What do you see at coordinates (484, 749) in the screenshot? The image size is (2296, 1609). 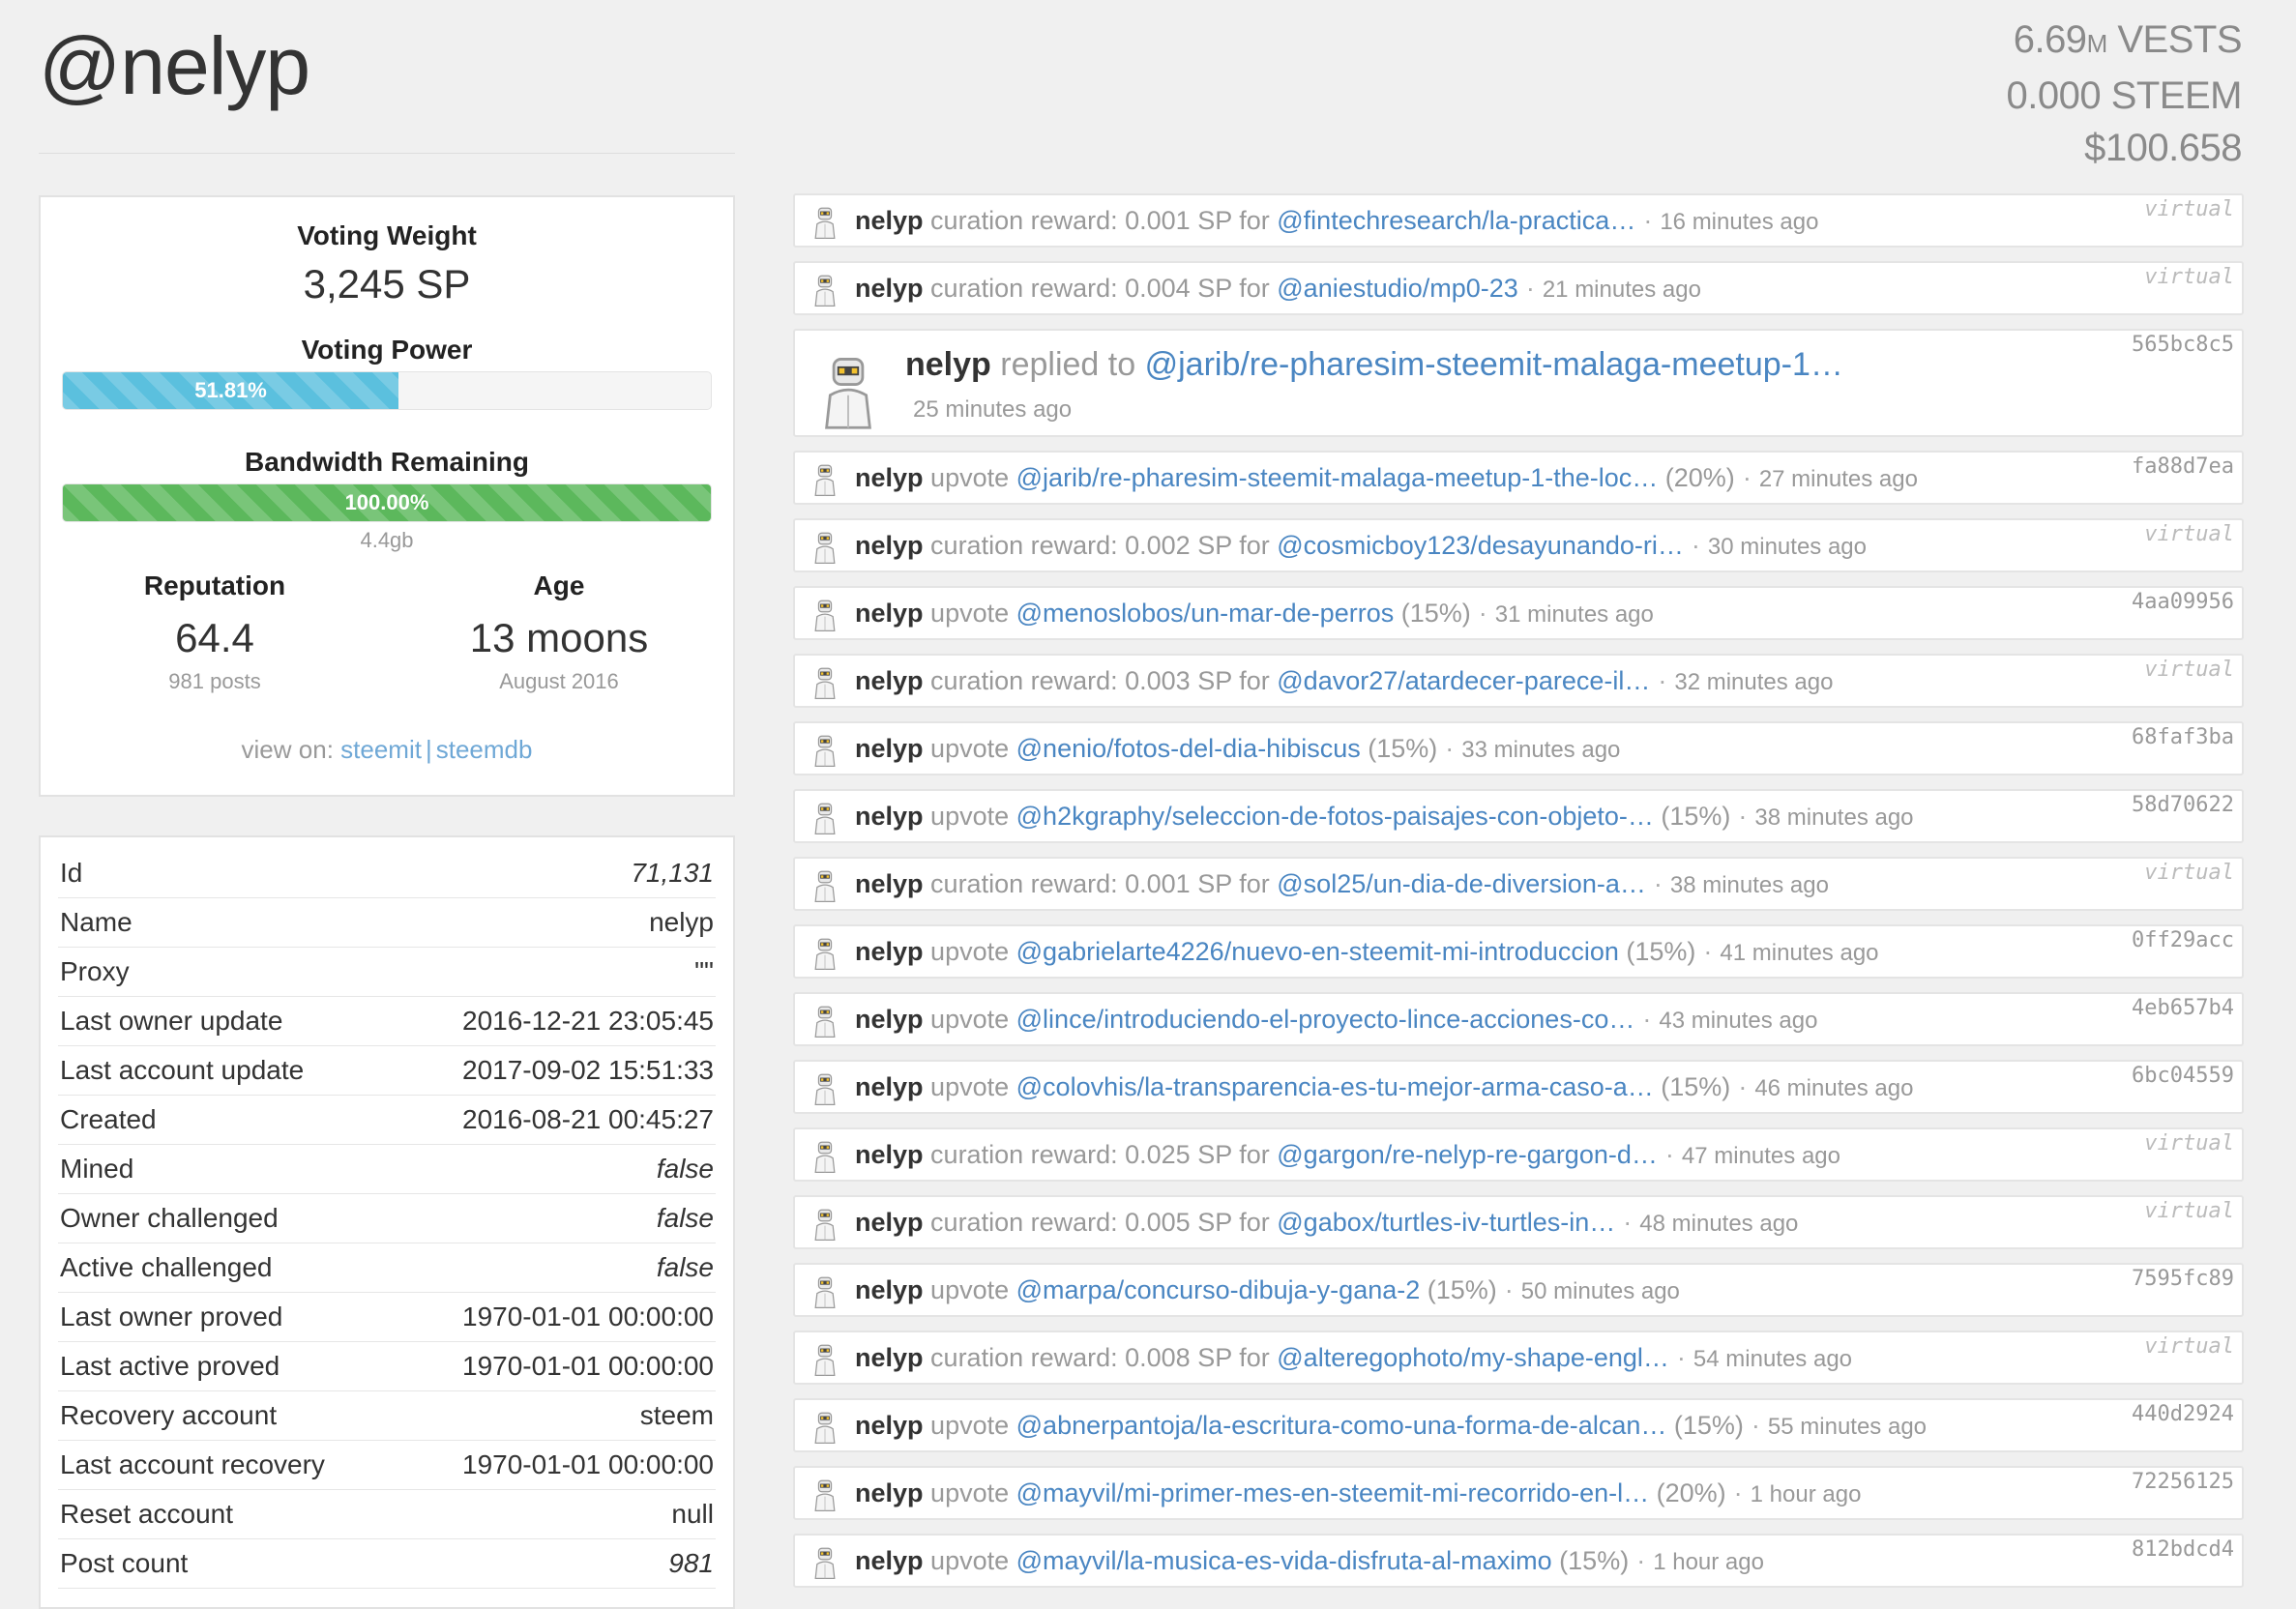 I see `steemdb-link: steemdb` at bounding box center [484, 749].